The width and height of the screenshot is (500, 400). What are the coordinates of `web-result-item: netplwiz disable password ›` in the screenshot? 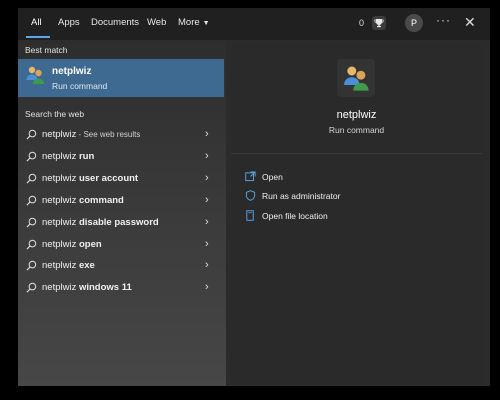 It's located at (121, 223).